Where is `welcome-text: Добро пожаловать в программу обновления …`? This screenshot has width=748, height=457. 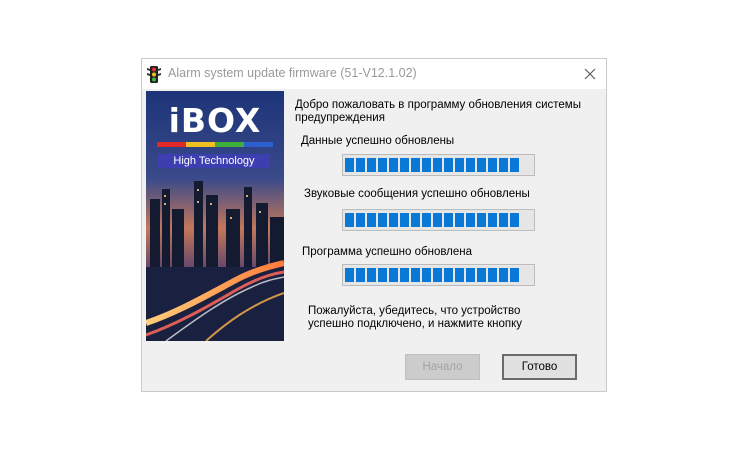
welcome-text: Добро пожаловать в программу обновления … is located at coordinates (438, 111).